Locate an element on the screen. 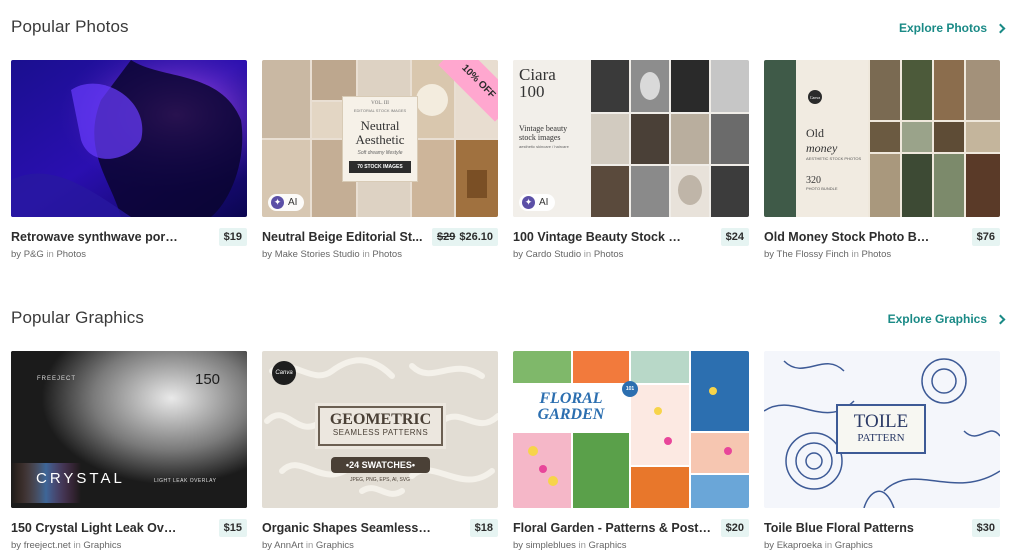  price-badge: $19 is located at coordinates (232, 237).